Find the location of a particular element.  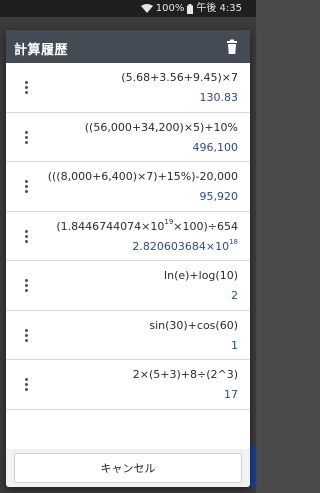

battery-icon is located at coordinates (190, 8).